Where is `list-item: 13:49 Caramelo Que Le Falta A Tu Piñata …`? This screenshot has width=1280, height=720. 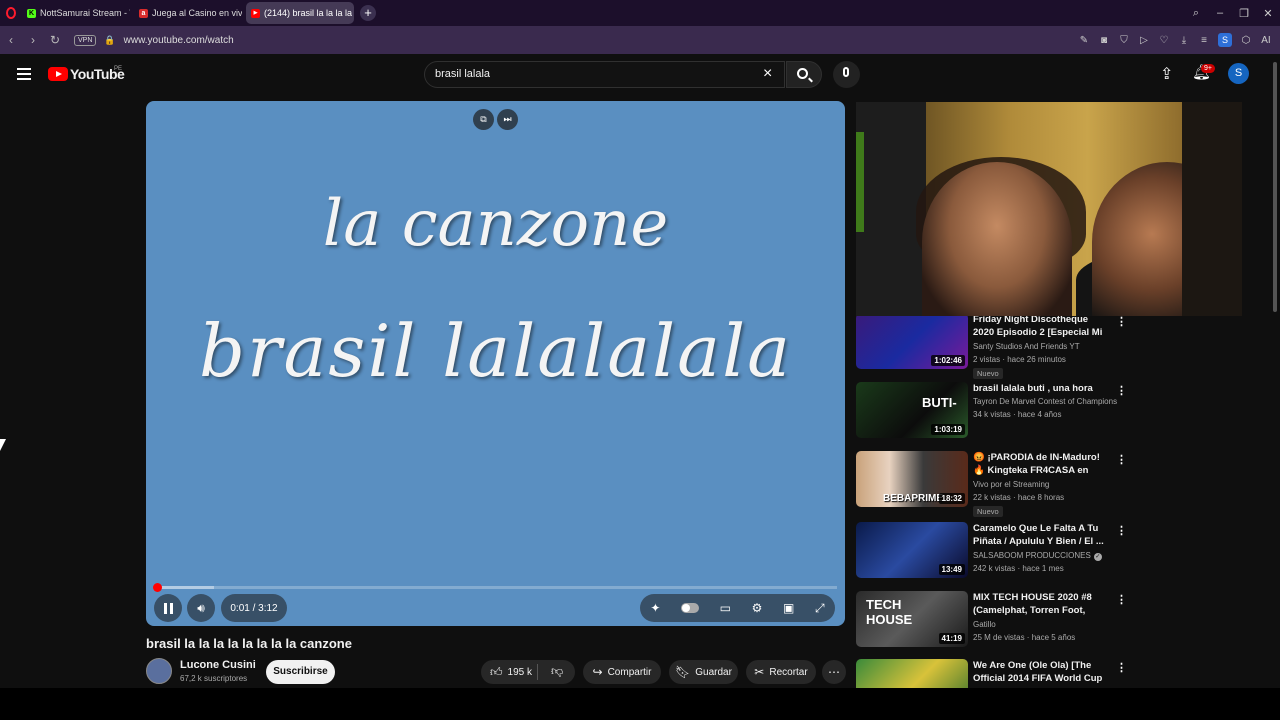 list-item: 13:49 Caramelo Que Le Falta A Tu Piñata … is located at coordinates (1061, 553).